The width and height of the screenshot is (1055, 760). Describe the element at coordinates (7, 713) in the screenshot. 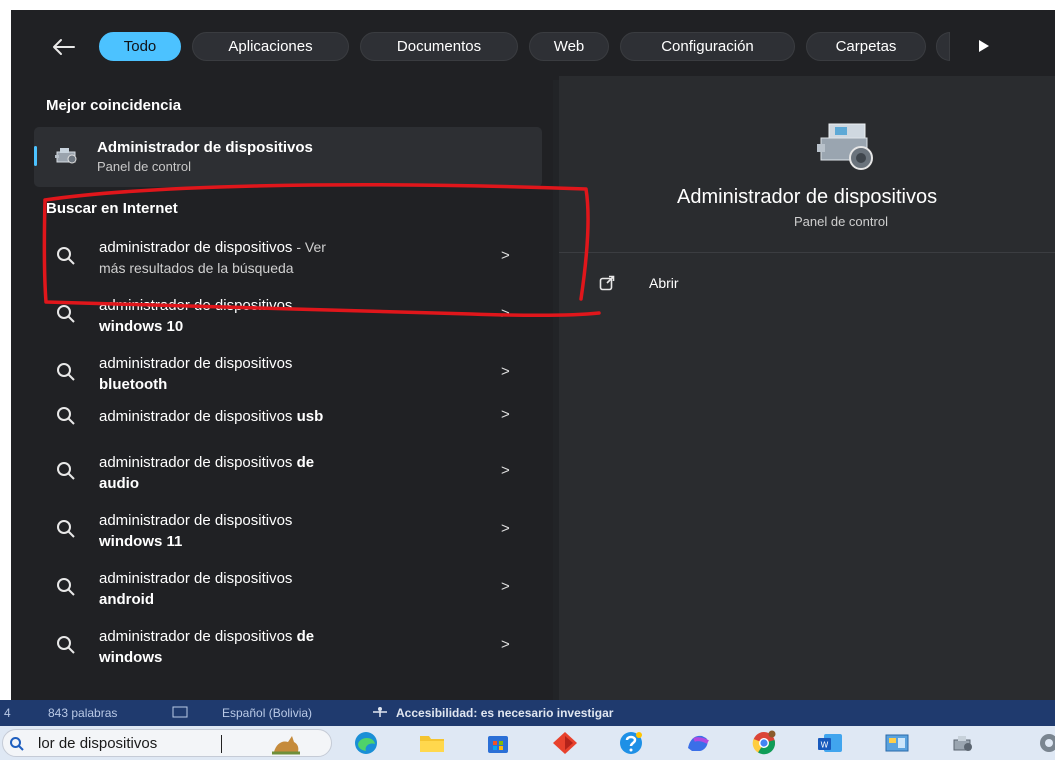

I see `page-number: 4` at that location.